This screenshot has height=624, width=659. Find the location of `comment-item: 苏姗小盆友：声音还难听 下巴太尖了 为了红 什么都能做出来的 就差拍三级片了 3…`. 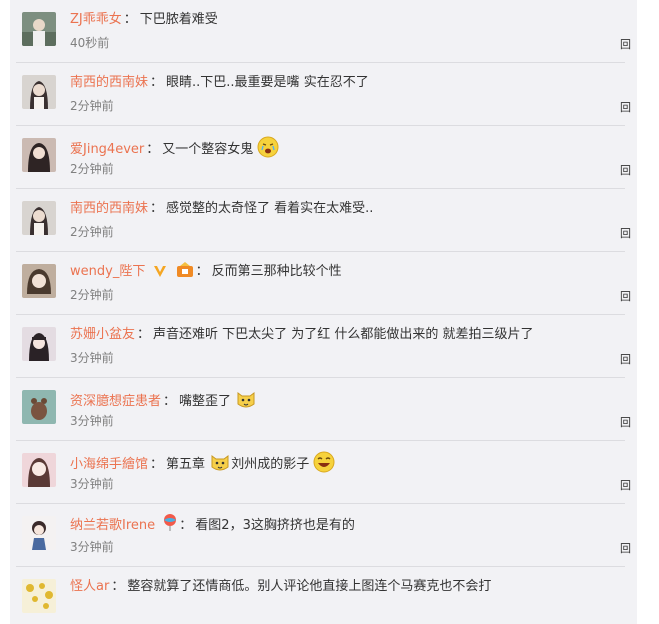

comment-item: 苏姗小盆友：声音还难听 下巴太尖了 为了红 什么都能做出来的 就差拍三级片了 3… is located at coordinates (323, 346).